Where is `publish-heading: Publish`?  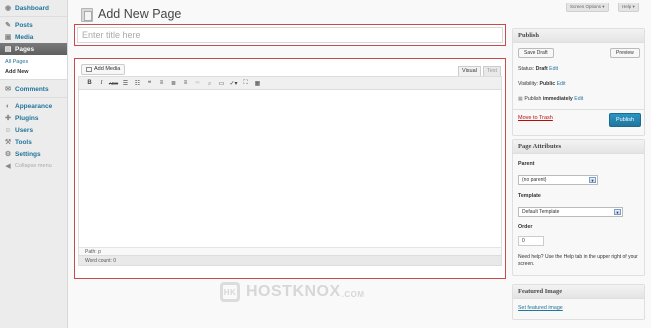
publish-heading: Publish is located at coordinates (578, 36).